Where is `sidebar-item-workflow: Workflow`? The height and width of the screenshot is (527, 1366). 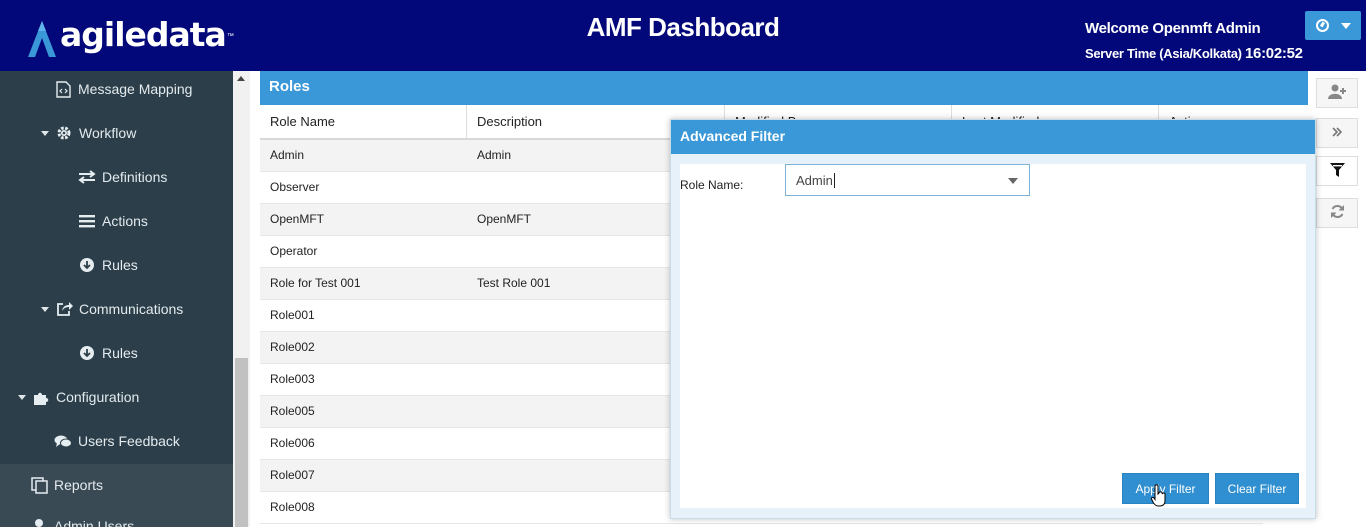 sidebar-item-workflow: Workflow is located at coordinates (88, 133).